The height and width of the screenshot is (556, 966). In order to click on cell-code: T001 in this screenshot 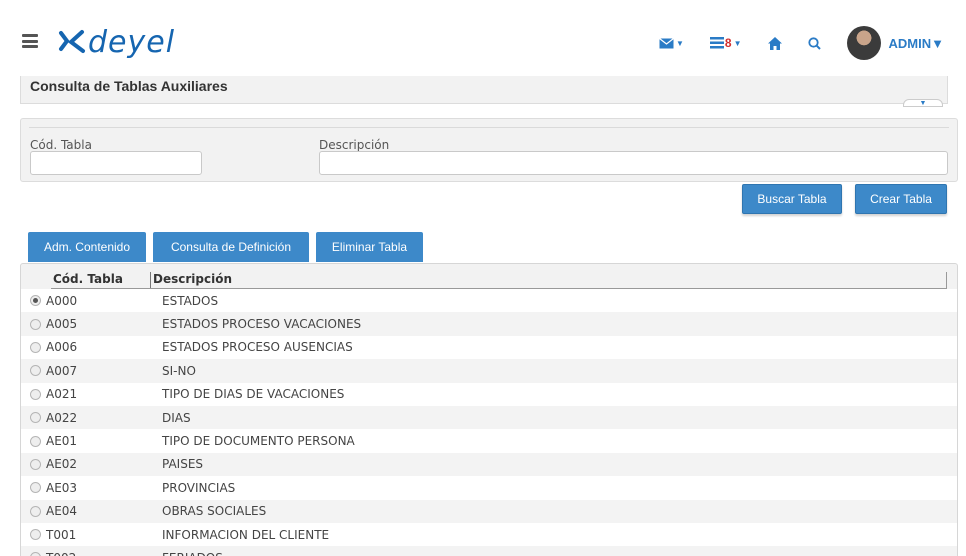, I will do `click(61, 534)`.